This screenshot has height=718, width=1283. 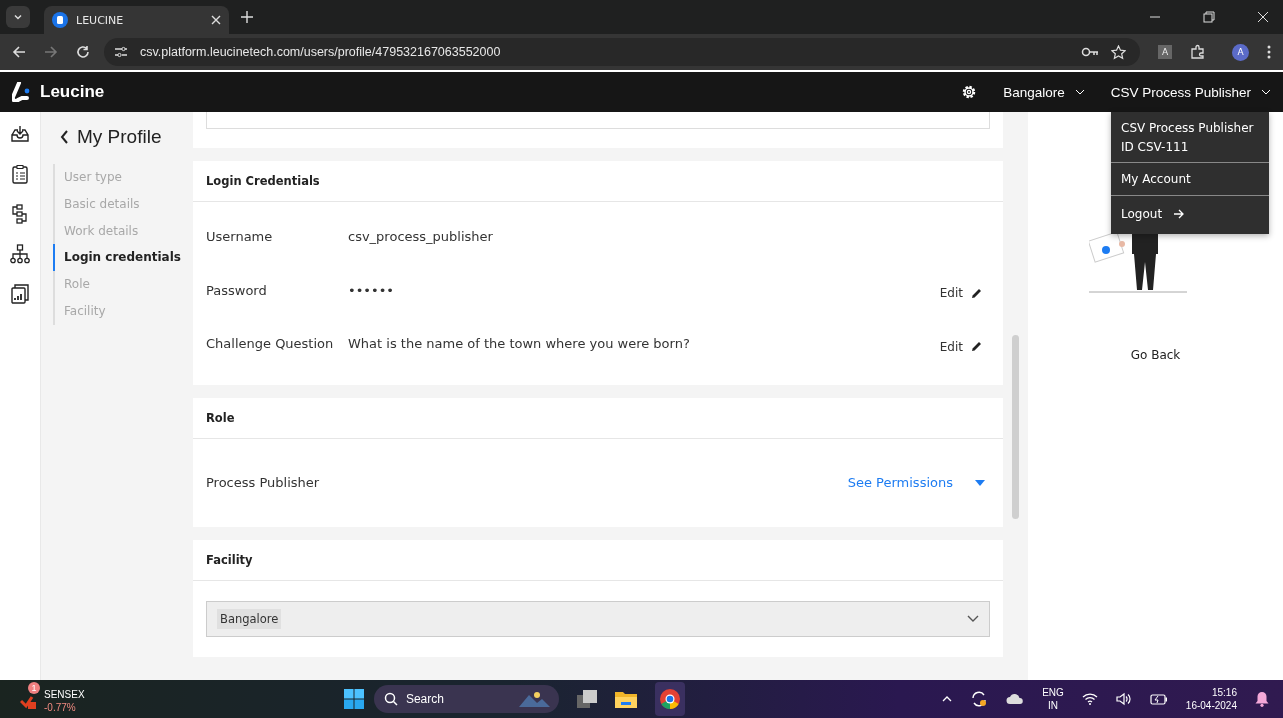 I want to click on key-icon, so click(x=1090, y=52).